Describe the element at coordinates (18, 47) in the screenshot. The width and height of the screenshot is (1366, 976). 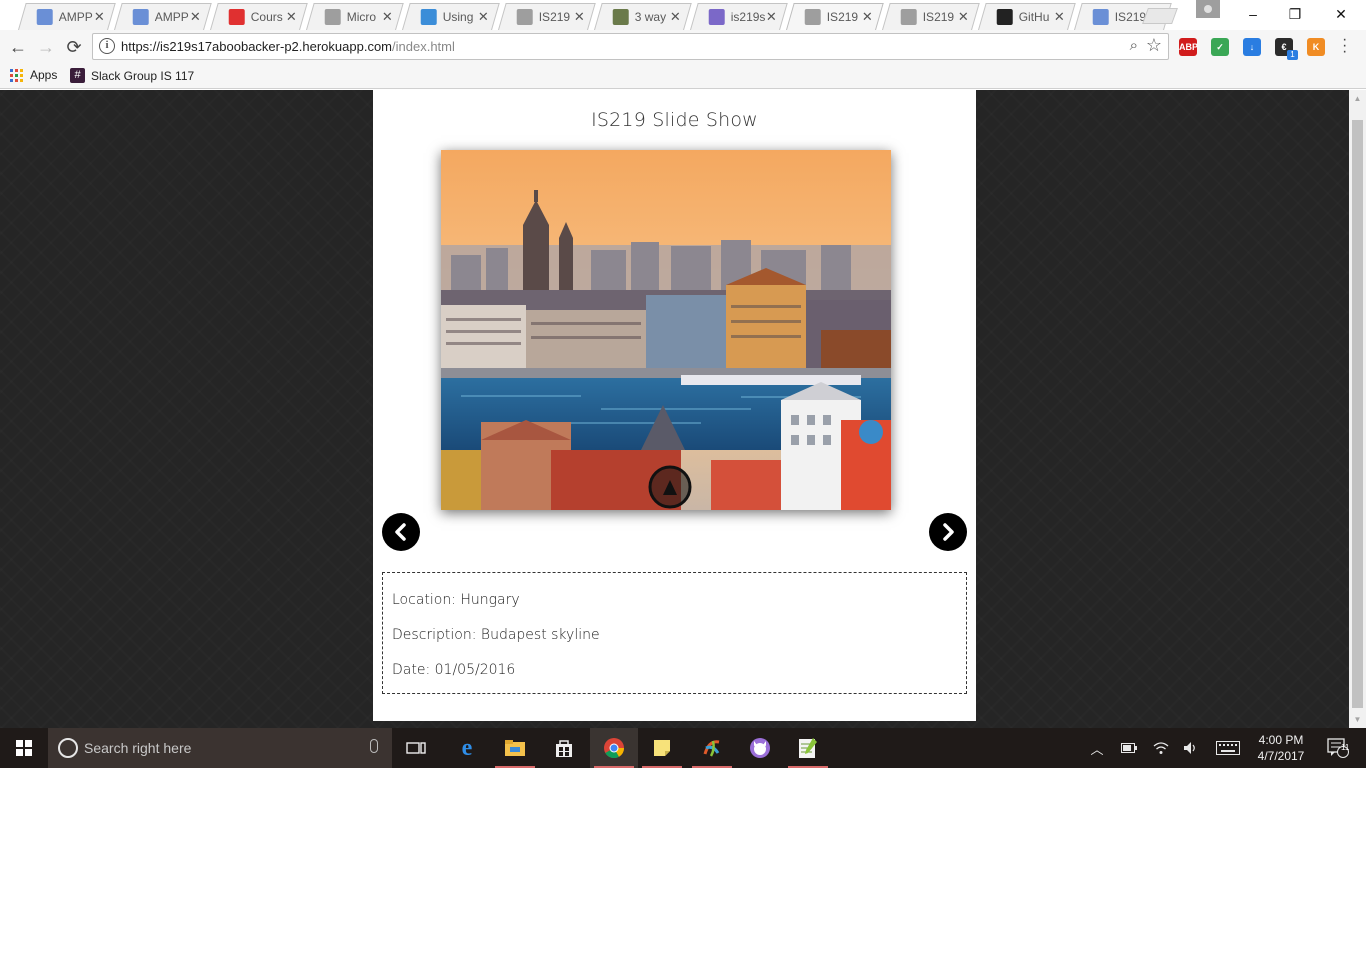
I see `back-button: ←` at that location.